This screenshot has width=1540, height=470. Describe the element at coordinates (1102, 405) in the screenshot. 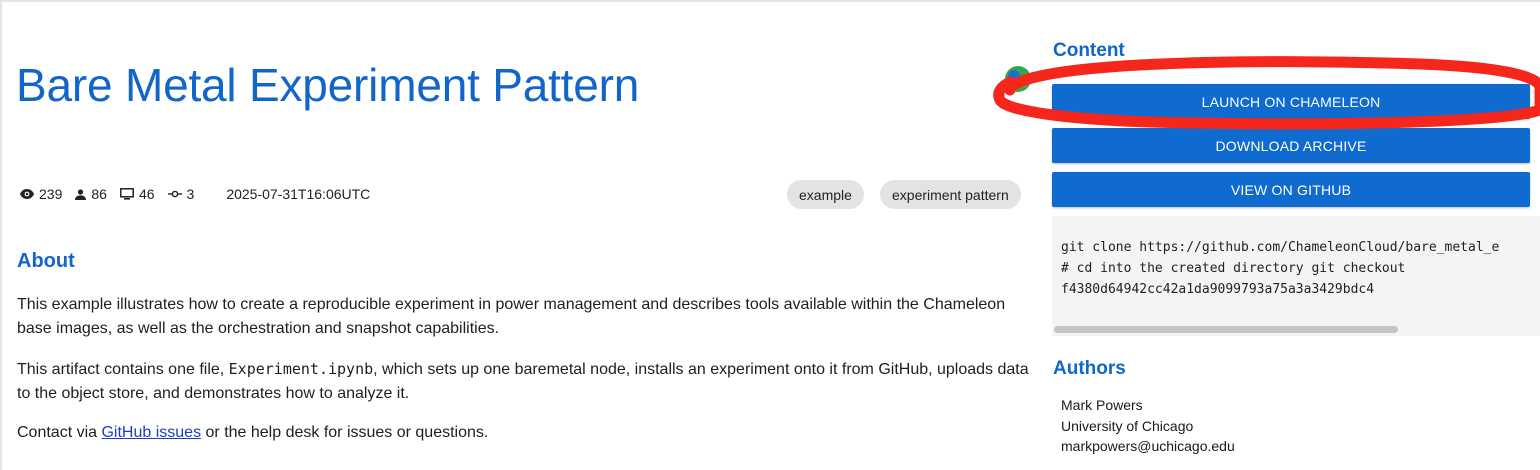

I see `author-name: Mark Powers` at that location.